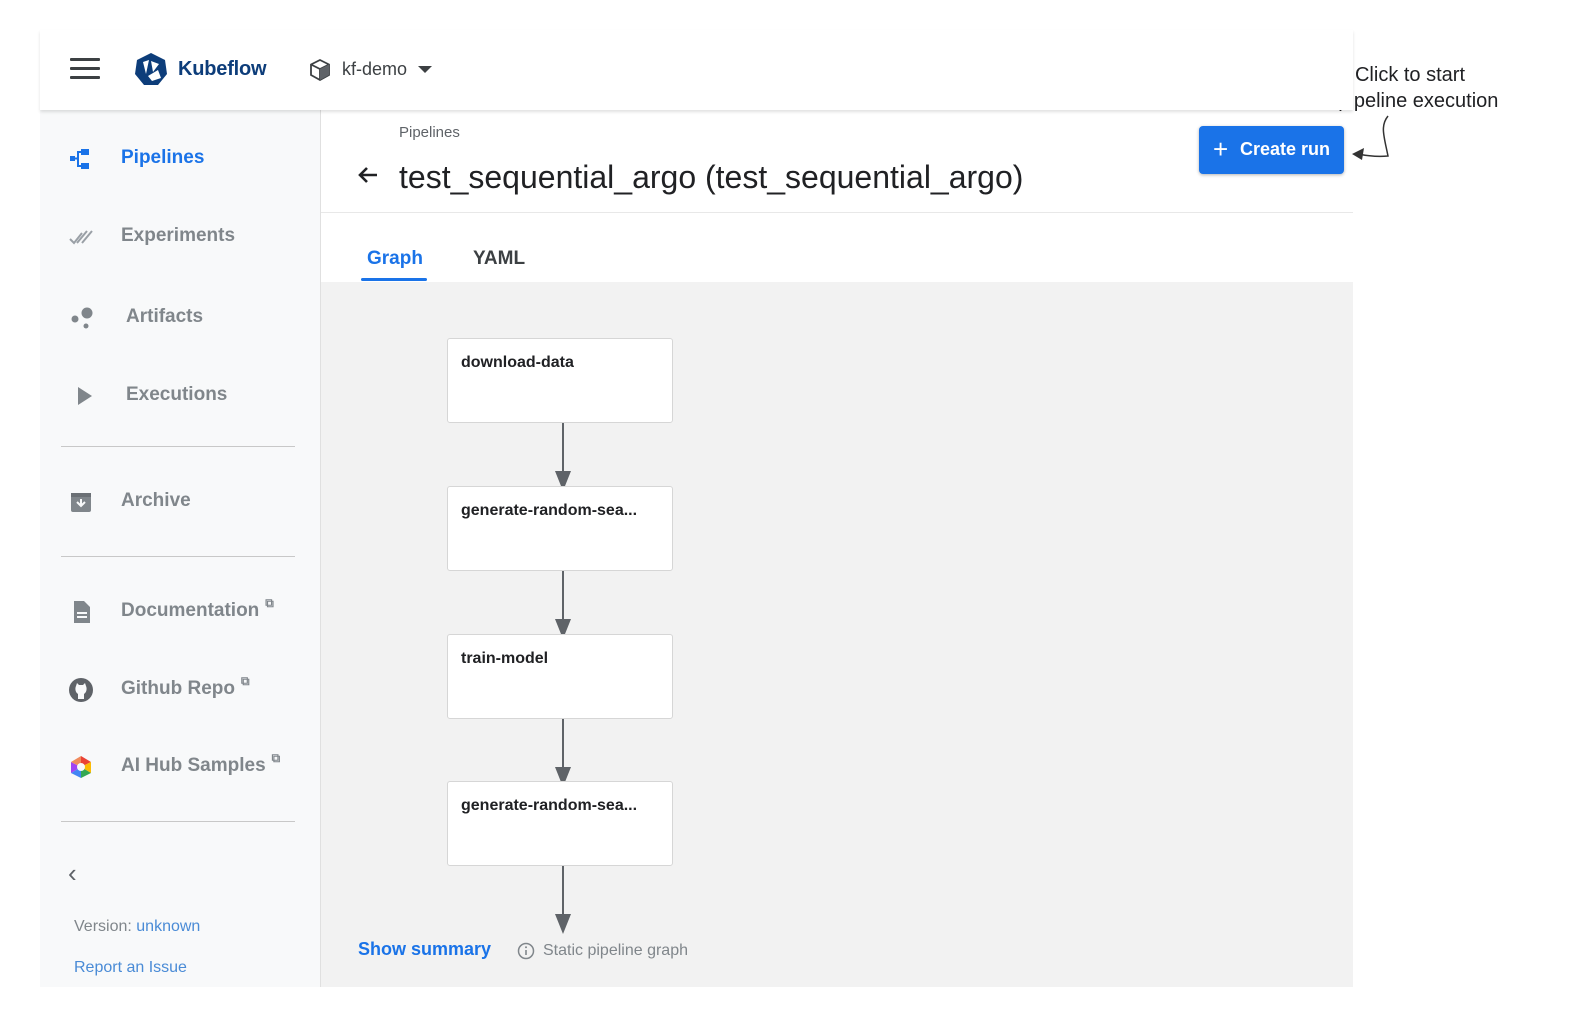 The image size is (1580, 1035). I want to click on callout-arrow-icon, so click(1370, 137).